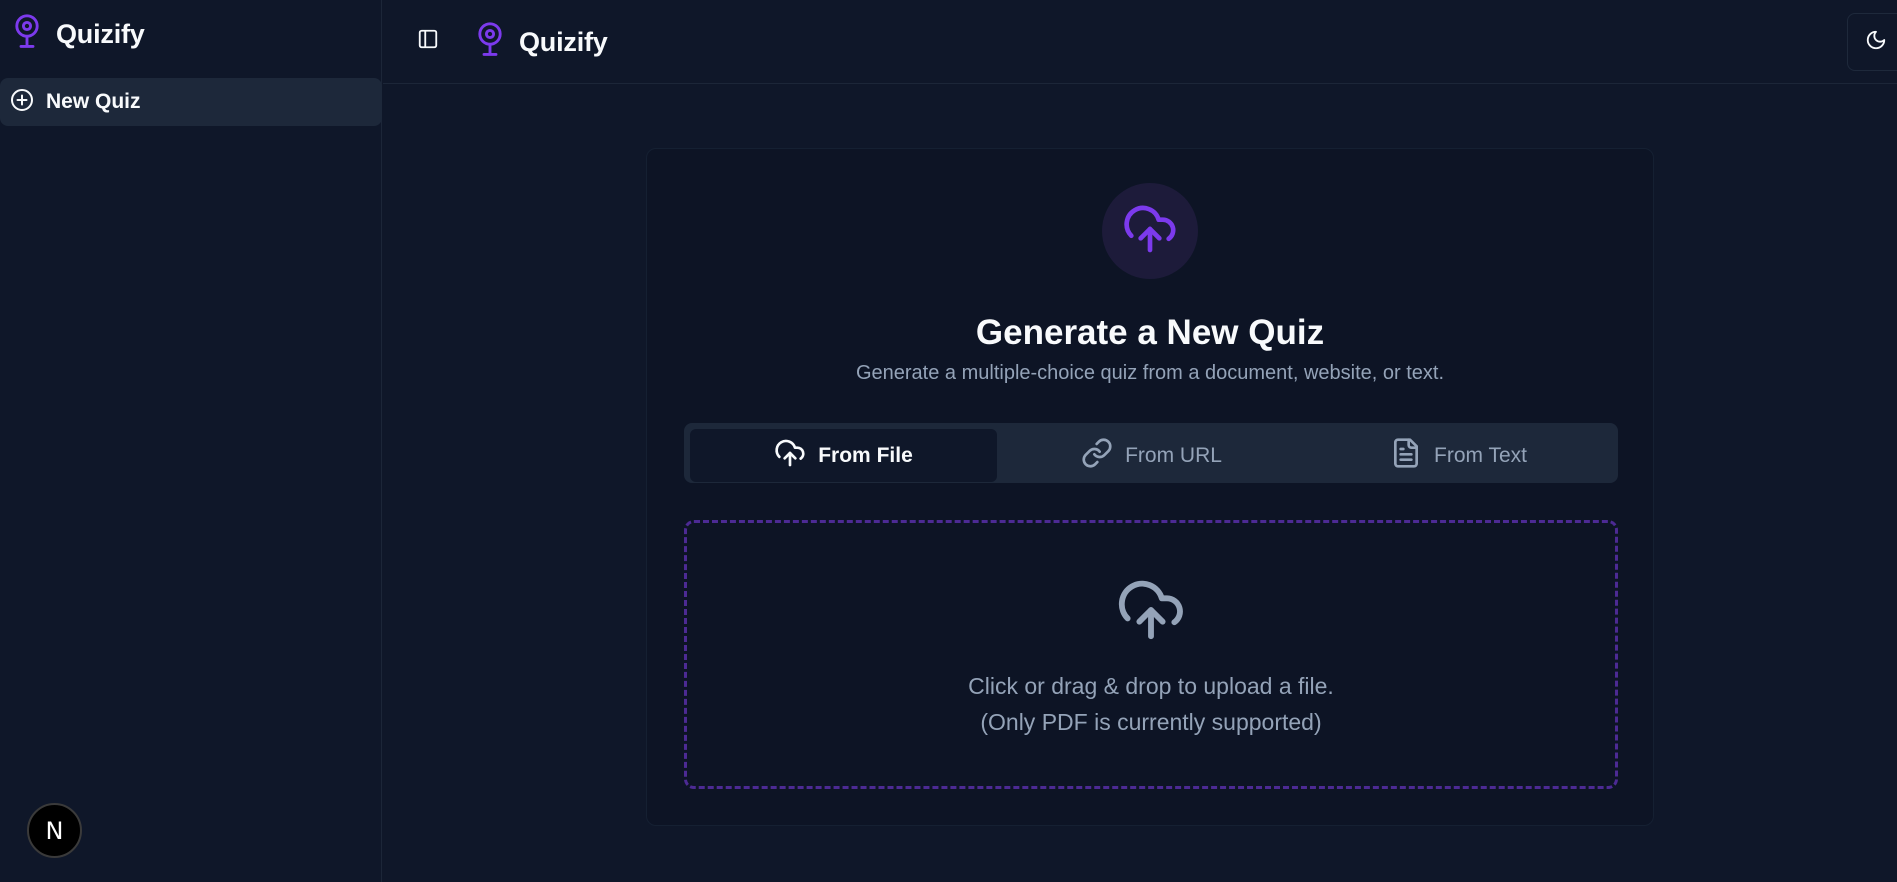  I want to click on theme-toggle-button, so click(1872, 42).